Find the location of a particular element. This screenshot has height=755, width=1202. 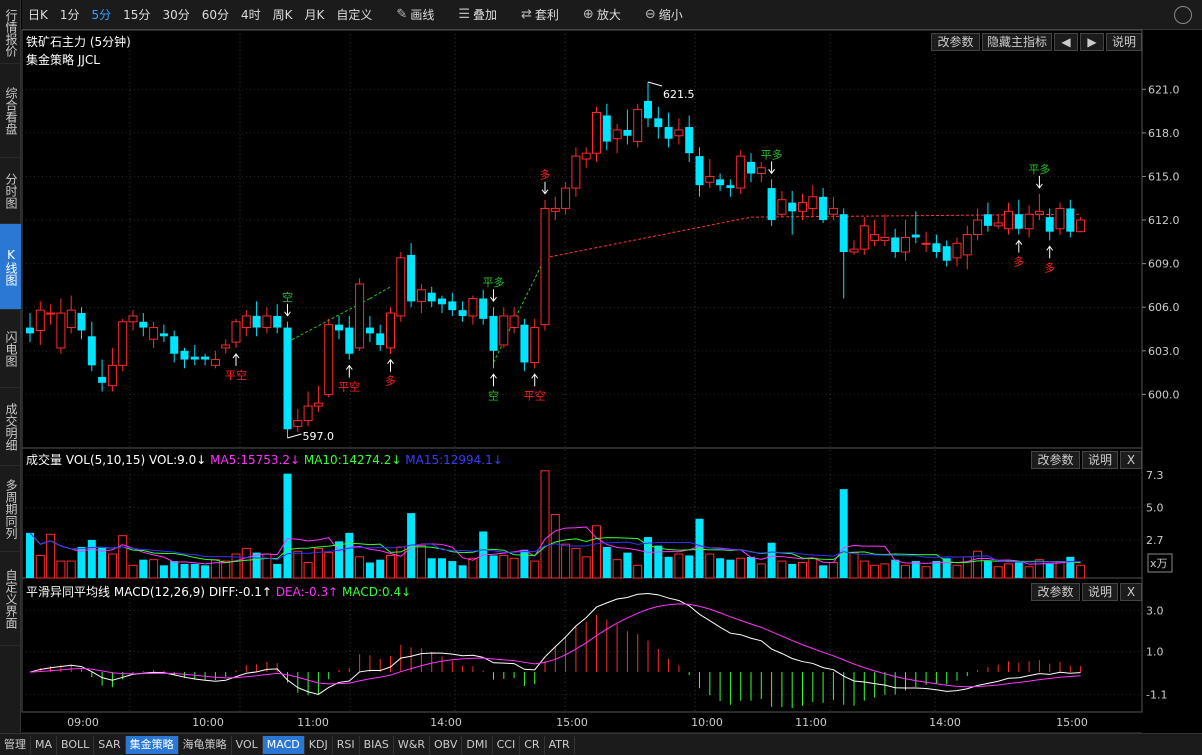

indicator-tab-2: BOLL is located at coordinates (76, 744).